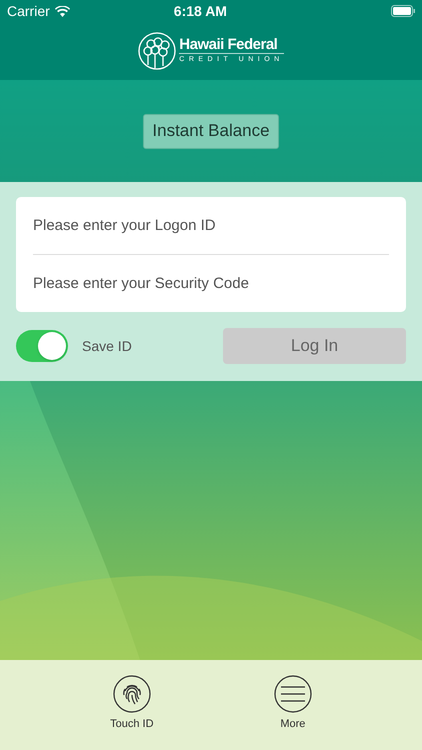  Describe the element at coordinates (231, 45) in the screenshot. I see `logo-name-text: Hawaii Federal` at that location.